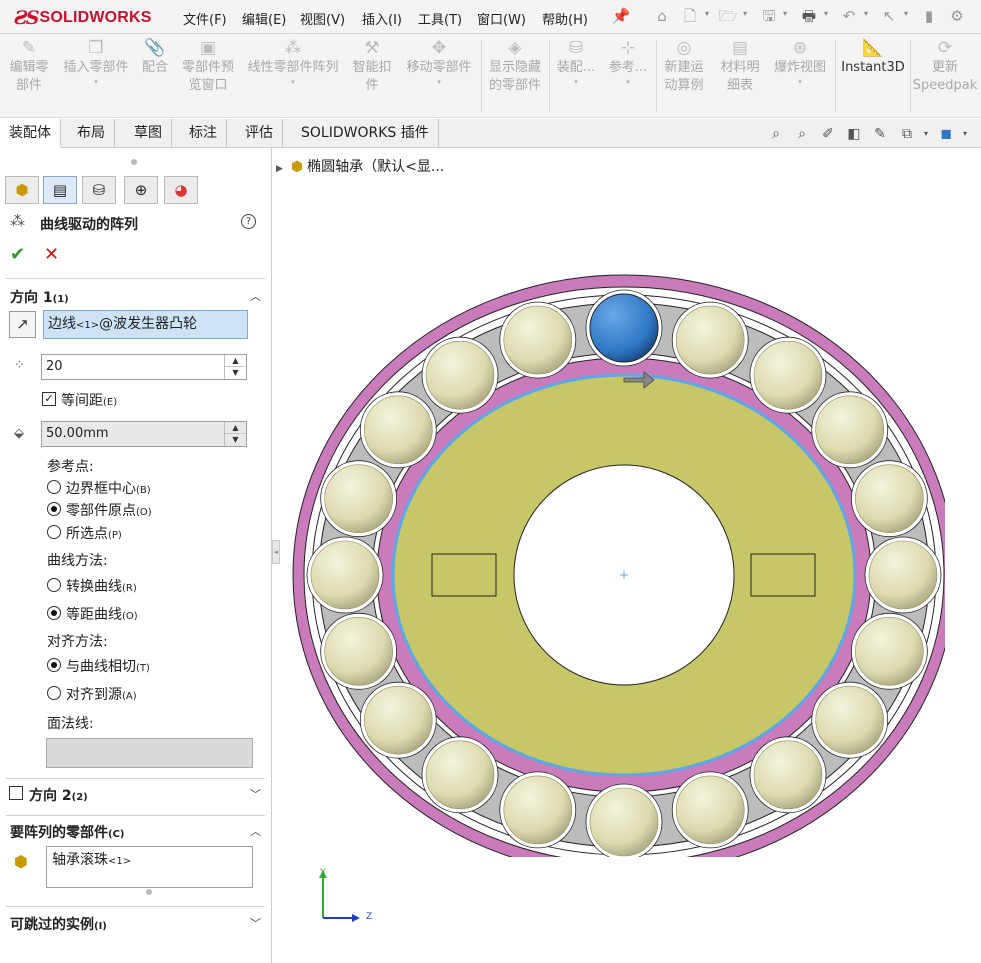  I want to click on zoom-to-fit-icon: ⌕, so click(776, 134).